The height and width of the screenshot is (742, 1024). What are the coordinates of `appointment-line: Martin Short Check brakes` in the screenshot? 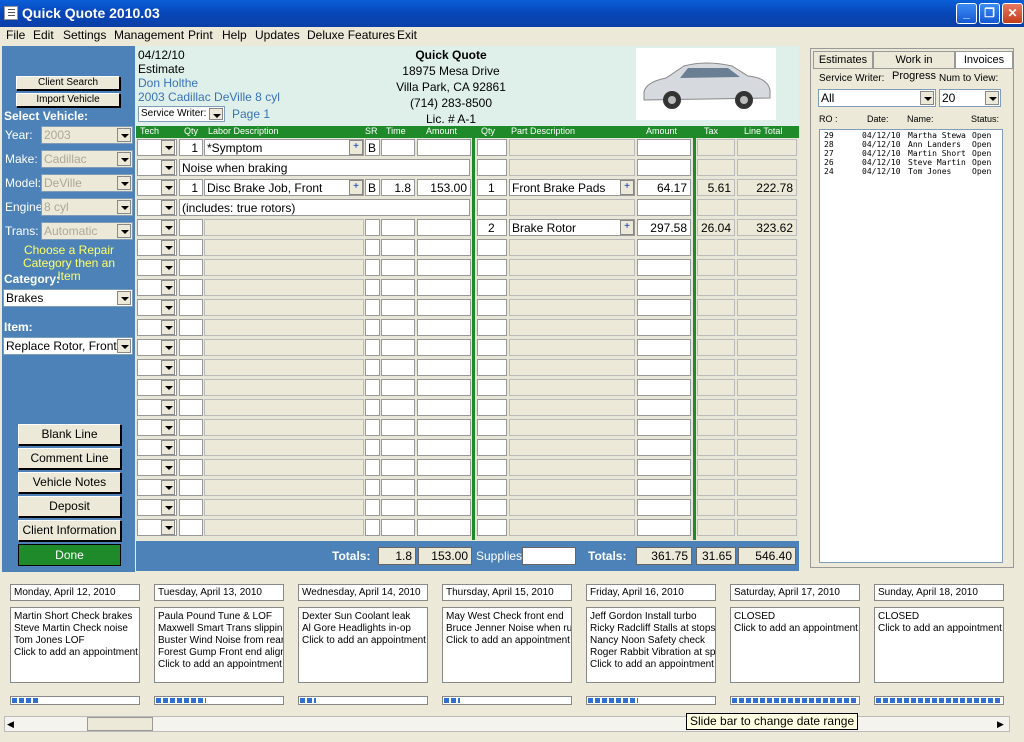 It's located at (75, 617).